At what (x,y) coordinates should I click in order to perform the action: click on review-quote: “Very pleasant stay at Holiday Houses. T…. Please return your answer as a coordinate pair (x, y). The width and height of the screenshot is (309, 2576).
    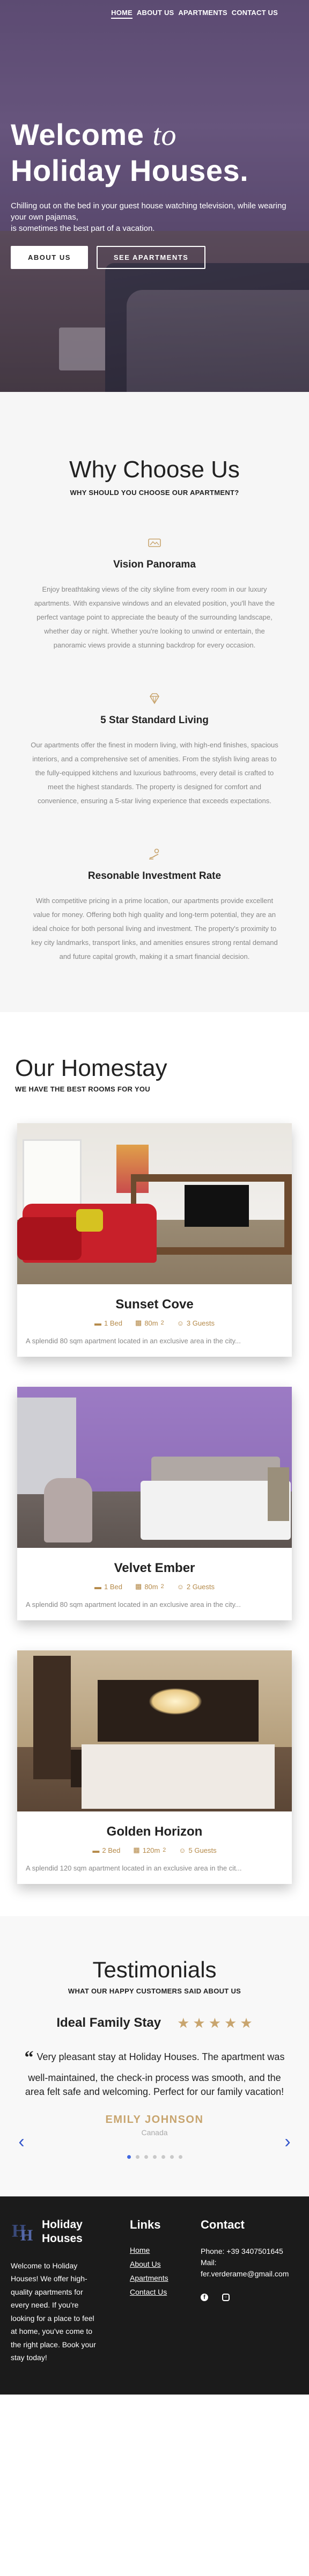
    Looking at the image, I should click on (154, 2071).